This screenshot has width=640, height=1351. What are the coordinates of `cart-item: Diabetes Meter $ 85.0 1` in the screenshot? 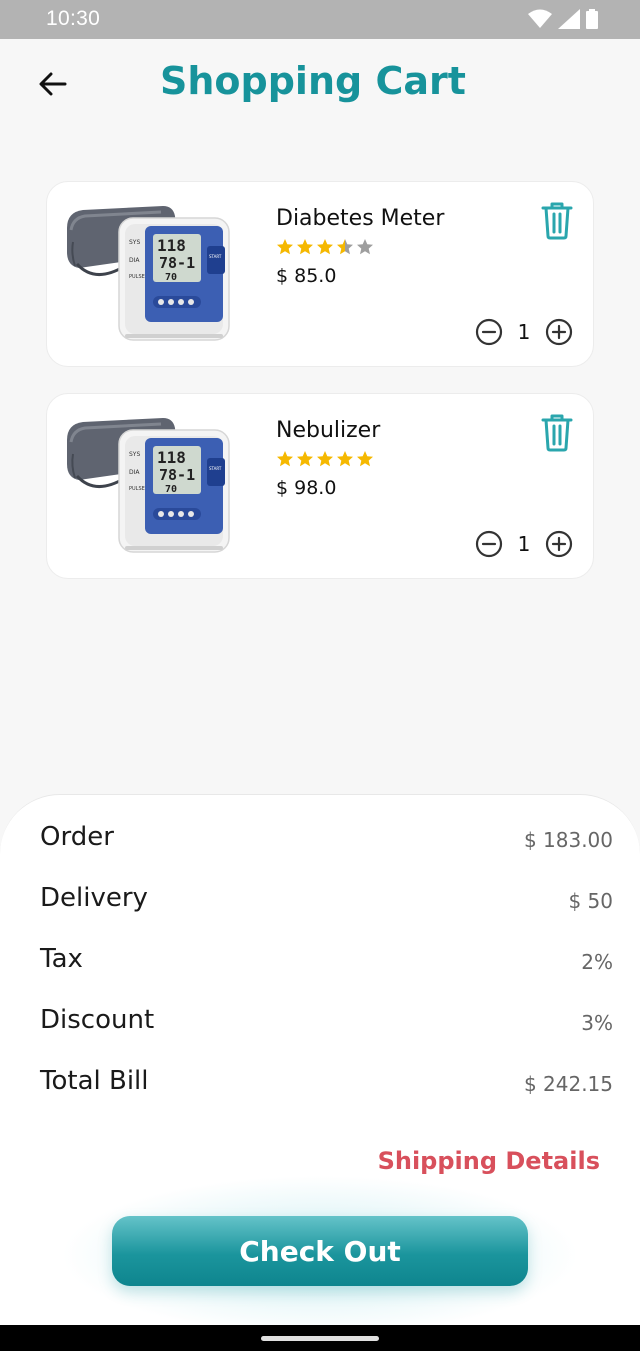 It's located at (320, 274).